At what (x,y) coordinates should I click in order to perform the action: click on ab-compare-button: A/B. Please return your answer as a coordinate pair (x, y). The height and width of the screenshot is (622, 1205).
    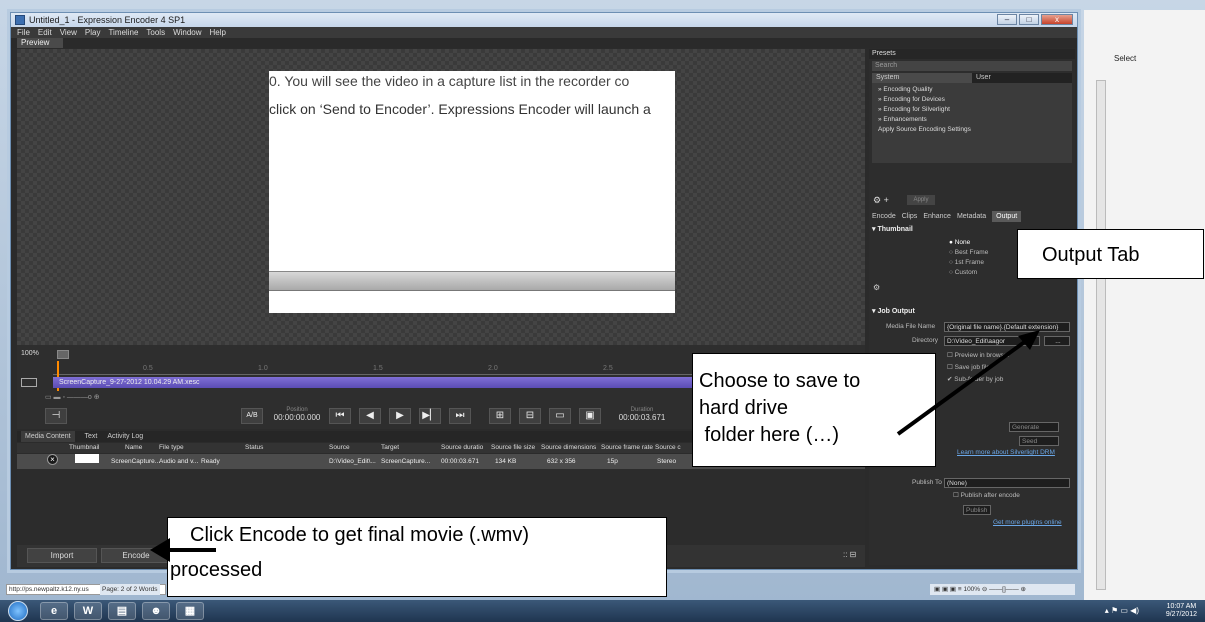
    Looking at the image, I should click on (252, 416).